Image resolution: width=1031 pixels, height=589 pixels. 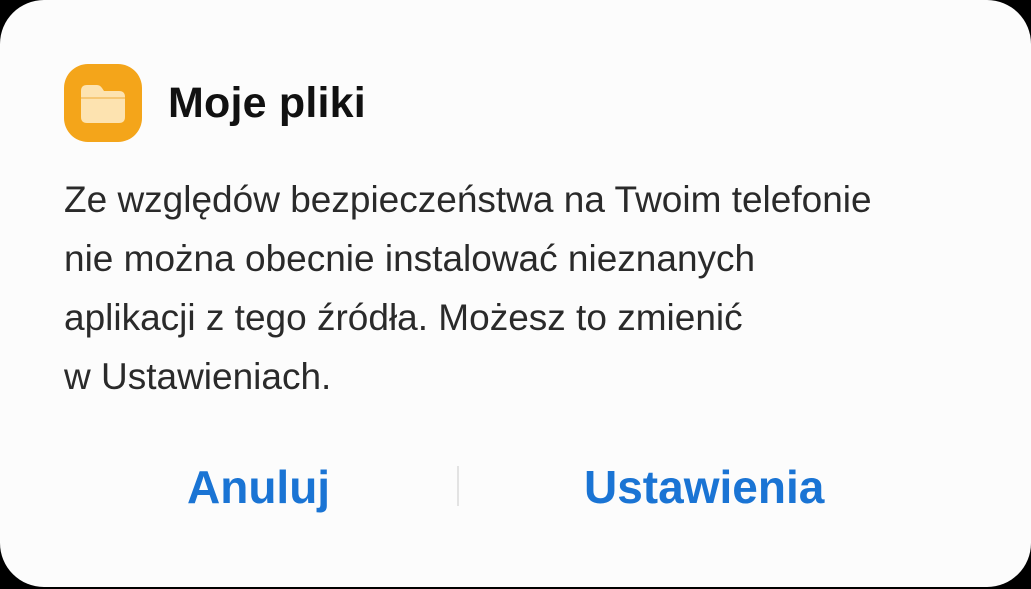 What do you see at coordinates (458, 486) in the screenshot?
I see `button-divider` at bounding box center [458, 486].